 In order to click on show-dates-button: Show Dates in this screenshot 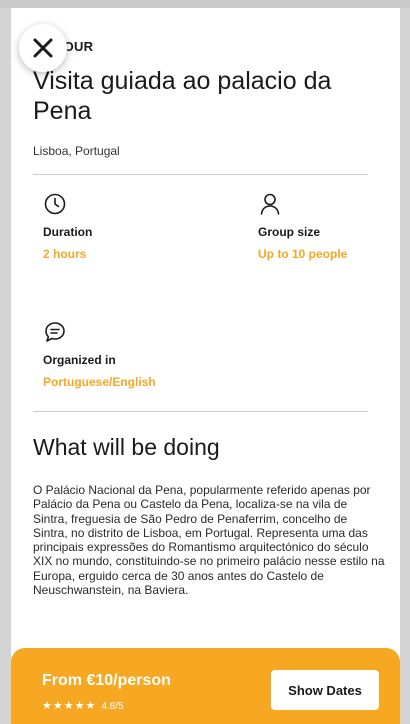, I will do `click(325, 690)`.